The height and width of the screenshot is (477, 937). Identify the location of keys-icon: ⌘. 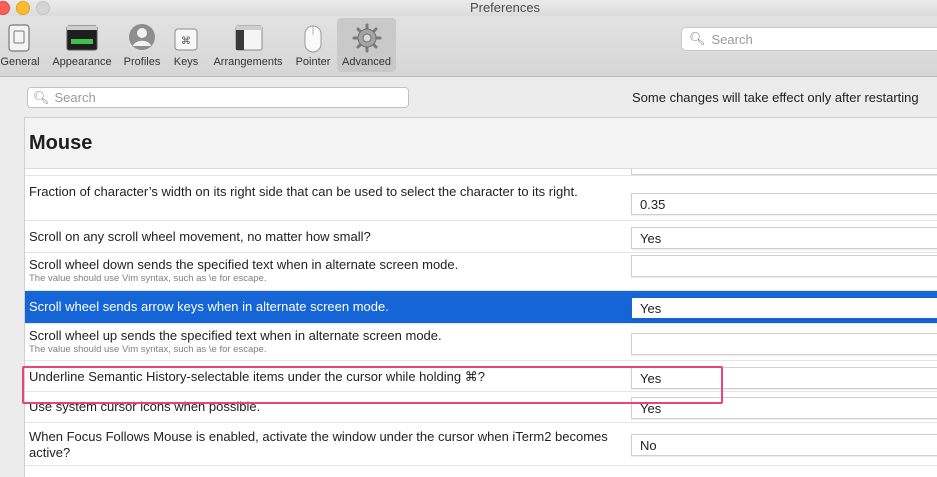
(186, 38).